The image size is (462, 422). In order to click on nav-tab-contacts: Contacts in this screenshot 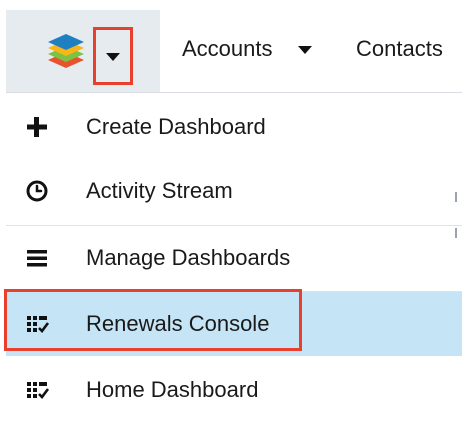, I will do `click(399, 49)`.